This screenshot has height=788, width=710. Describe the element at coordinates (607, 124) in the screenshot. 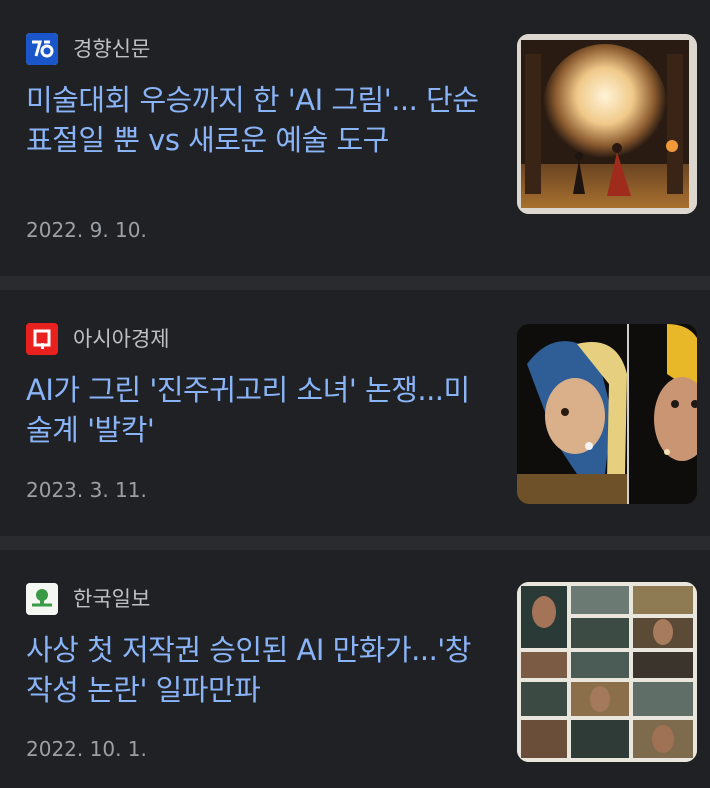

I see `ai-painting-thumbnail` at that location.